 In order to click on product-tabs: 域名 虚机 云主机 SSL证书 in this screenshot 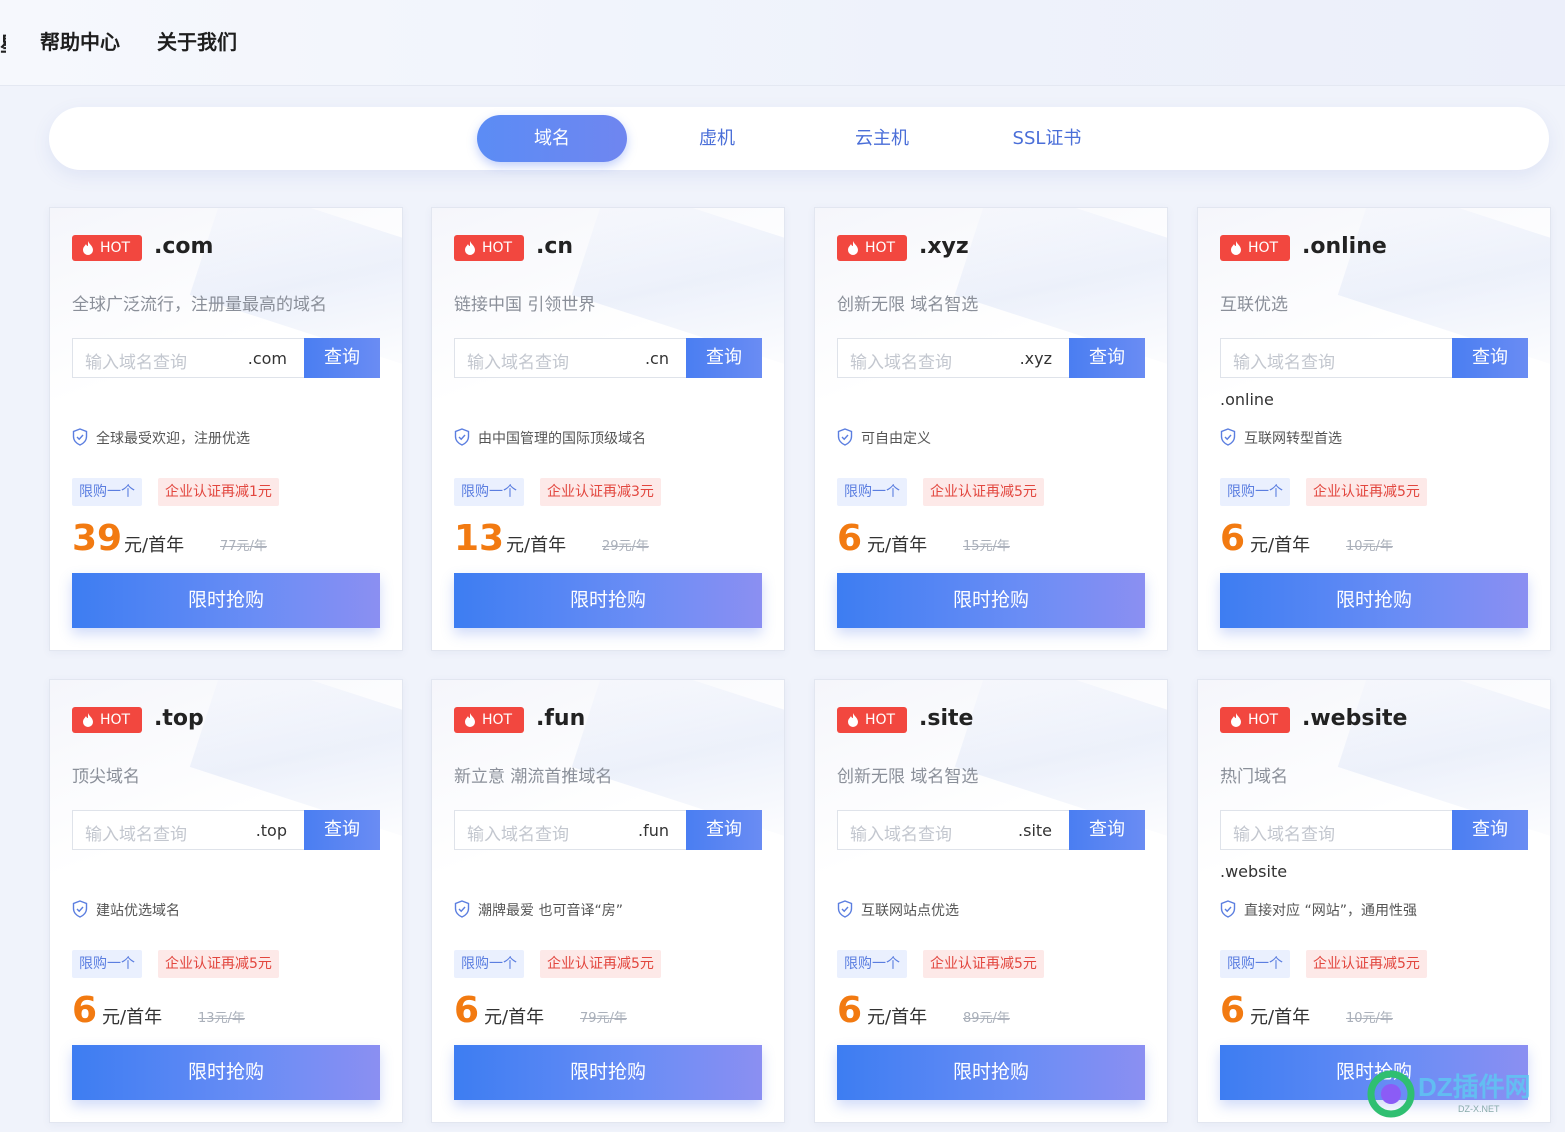, I will do `click(799, 138)`.